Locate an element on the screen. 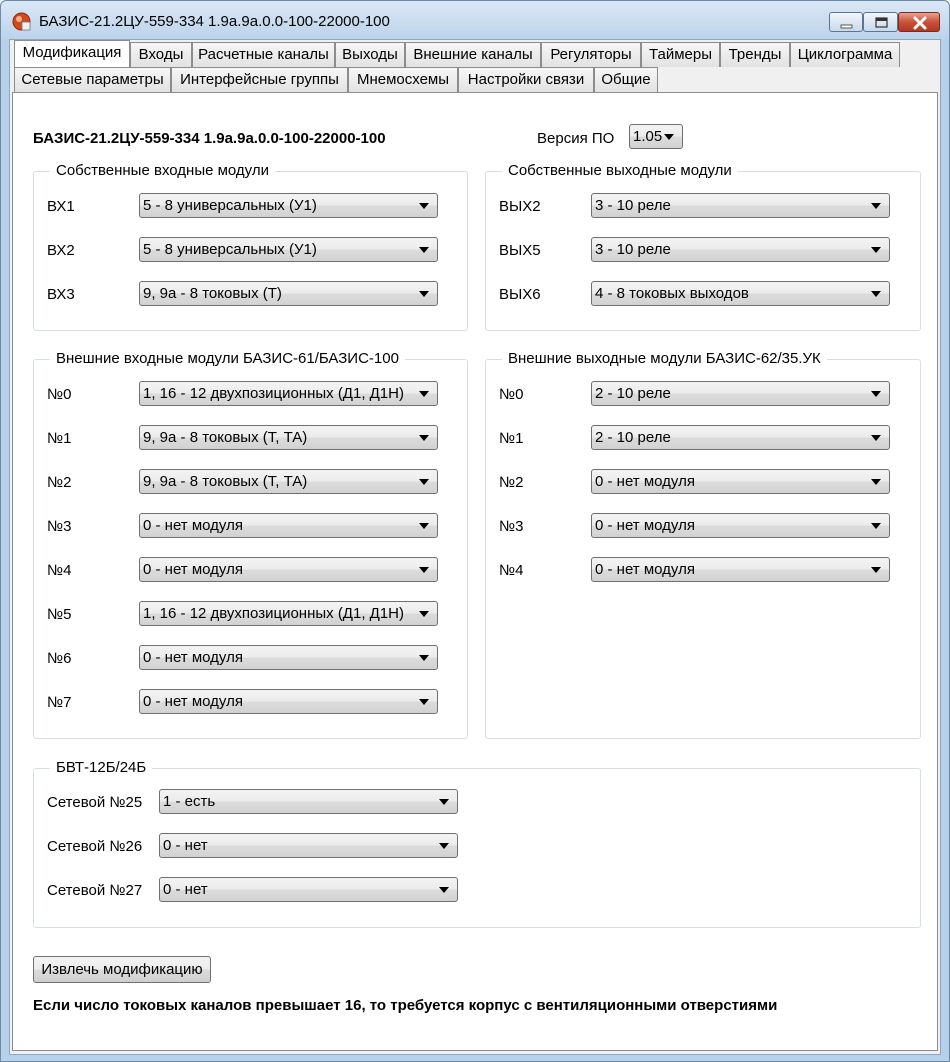 The height and width of the screenshot is (1062, 950). tab-connection-settings: Настройки связи is located at coordinates (526, 79).